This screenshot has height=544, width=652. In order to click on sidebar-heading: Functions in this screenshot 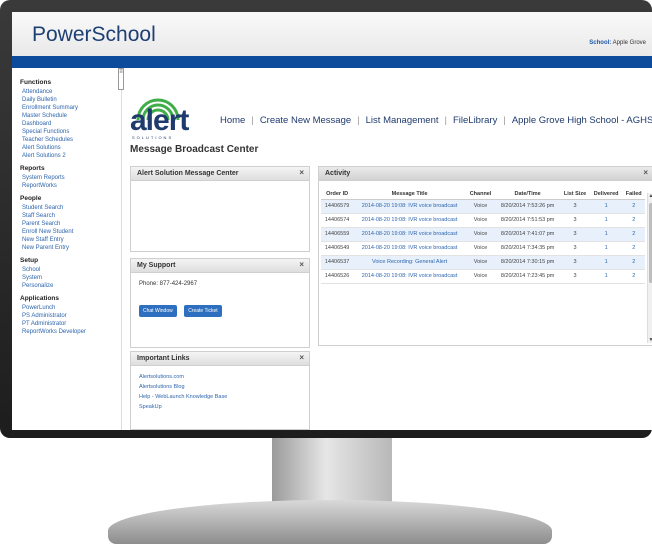, I will do `click(36, 82)`.